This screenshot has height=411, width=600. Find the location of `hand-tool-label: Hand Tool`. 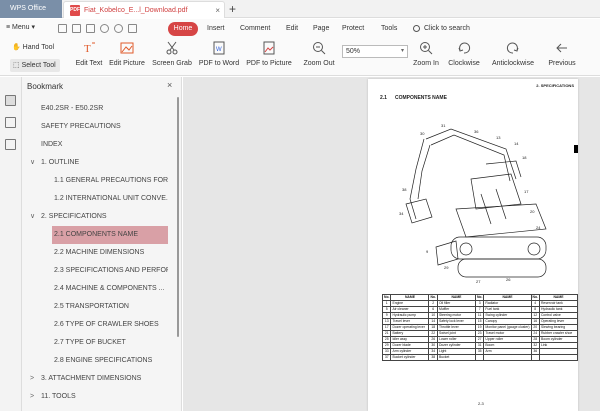

hand-tool-label: Hand Tool is located at coordinates (38, 47).